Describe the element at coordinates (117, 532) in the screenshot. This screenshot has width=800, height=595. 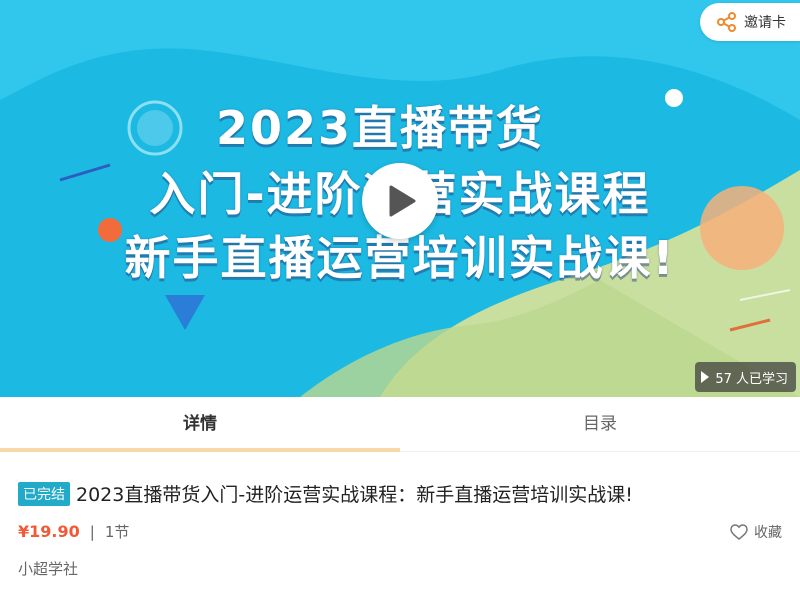
I see `lesson-count: 1节` at that location.